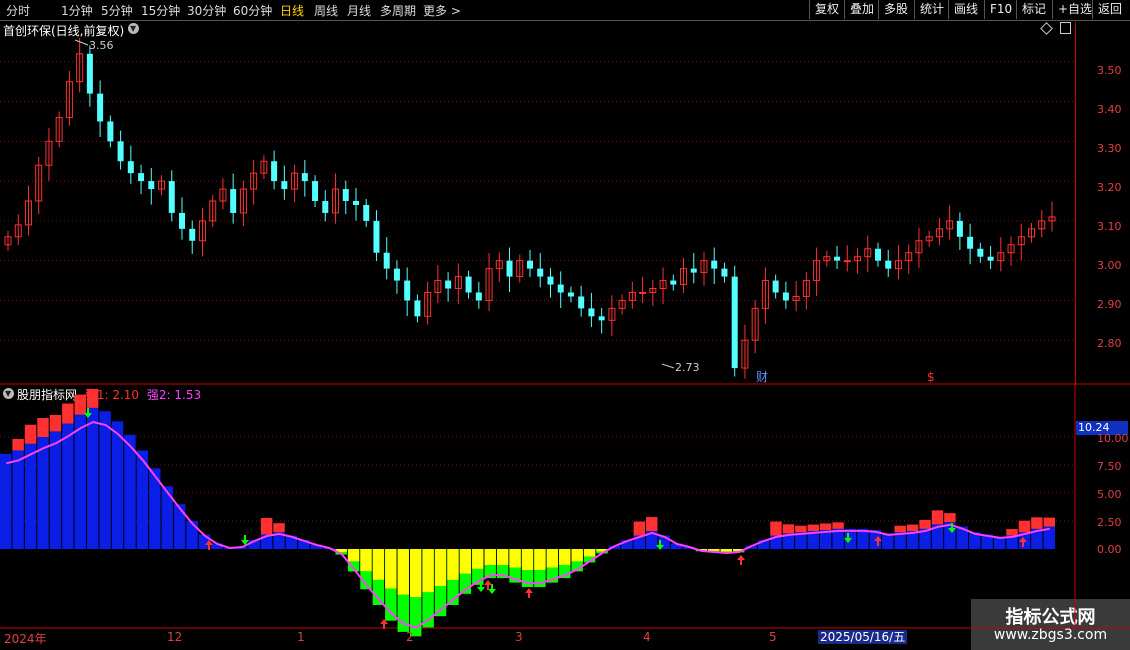 The height and width of the screenshot is (650, 1130). Describe the element at coordinates (1109, 304) in the screenshot. I see `price-tick-label: 2.90` at that location.